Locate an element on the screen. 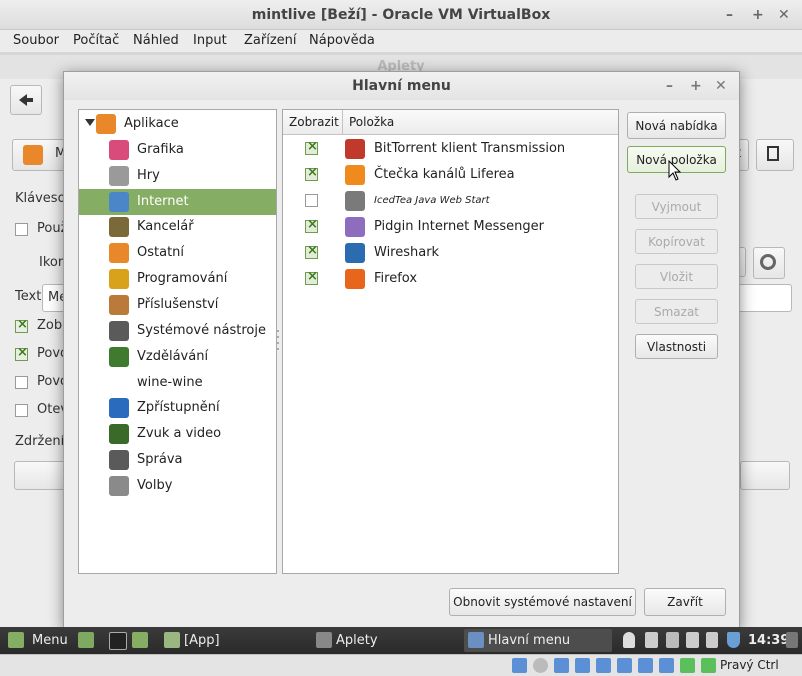 This screenshot has width=802, height=676. taskbar-window-applets: Aplety is located at coordinates (386, 640).